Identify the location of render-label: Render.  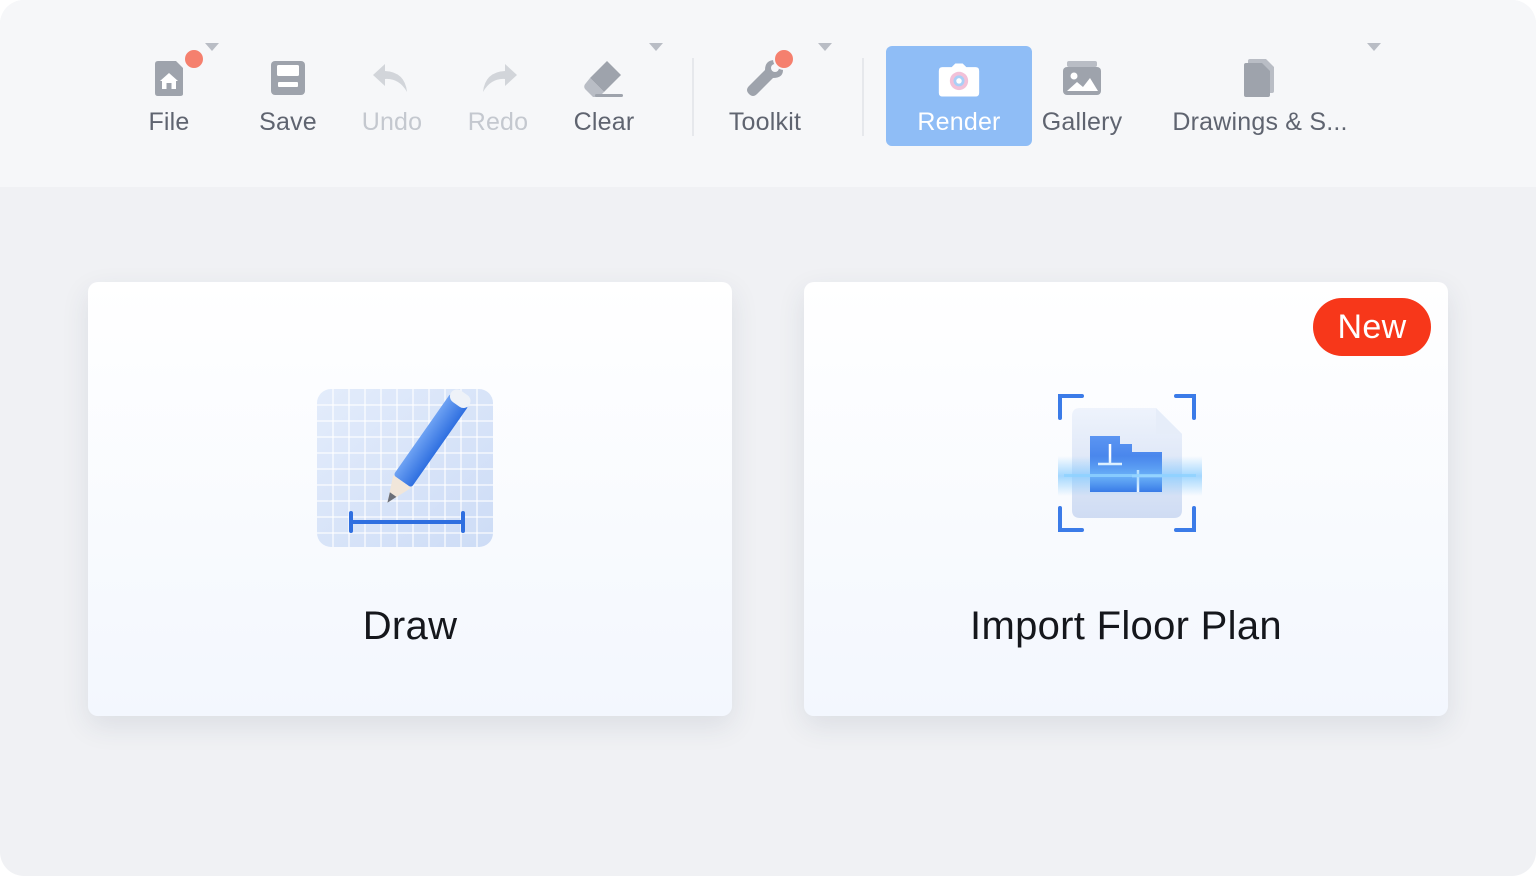
(959, 122).